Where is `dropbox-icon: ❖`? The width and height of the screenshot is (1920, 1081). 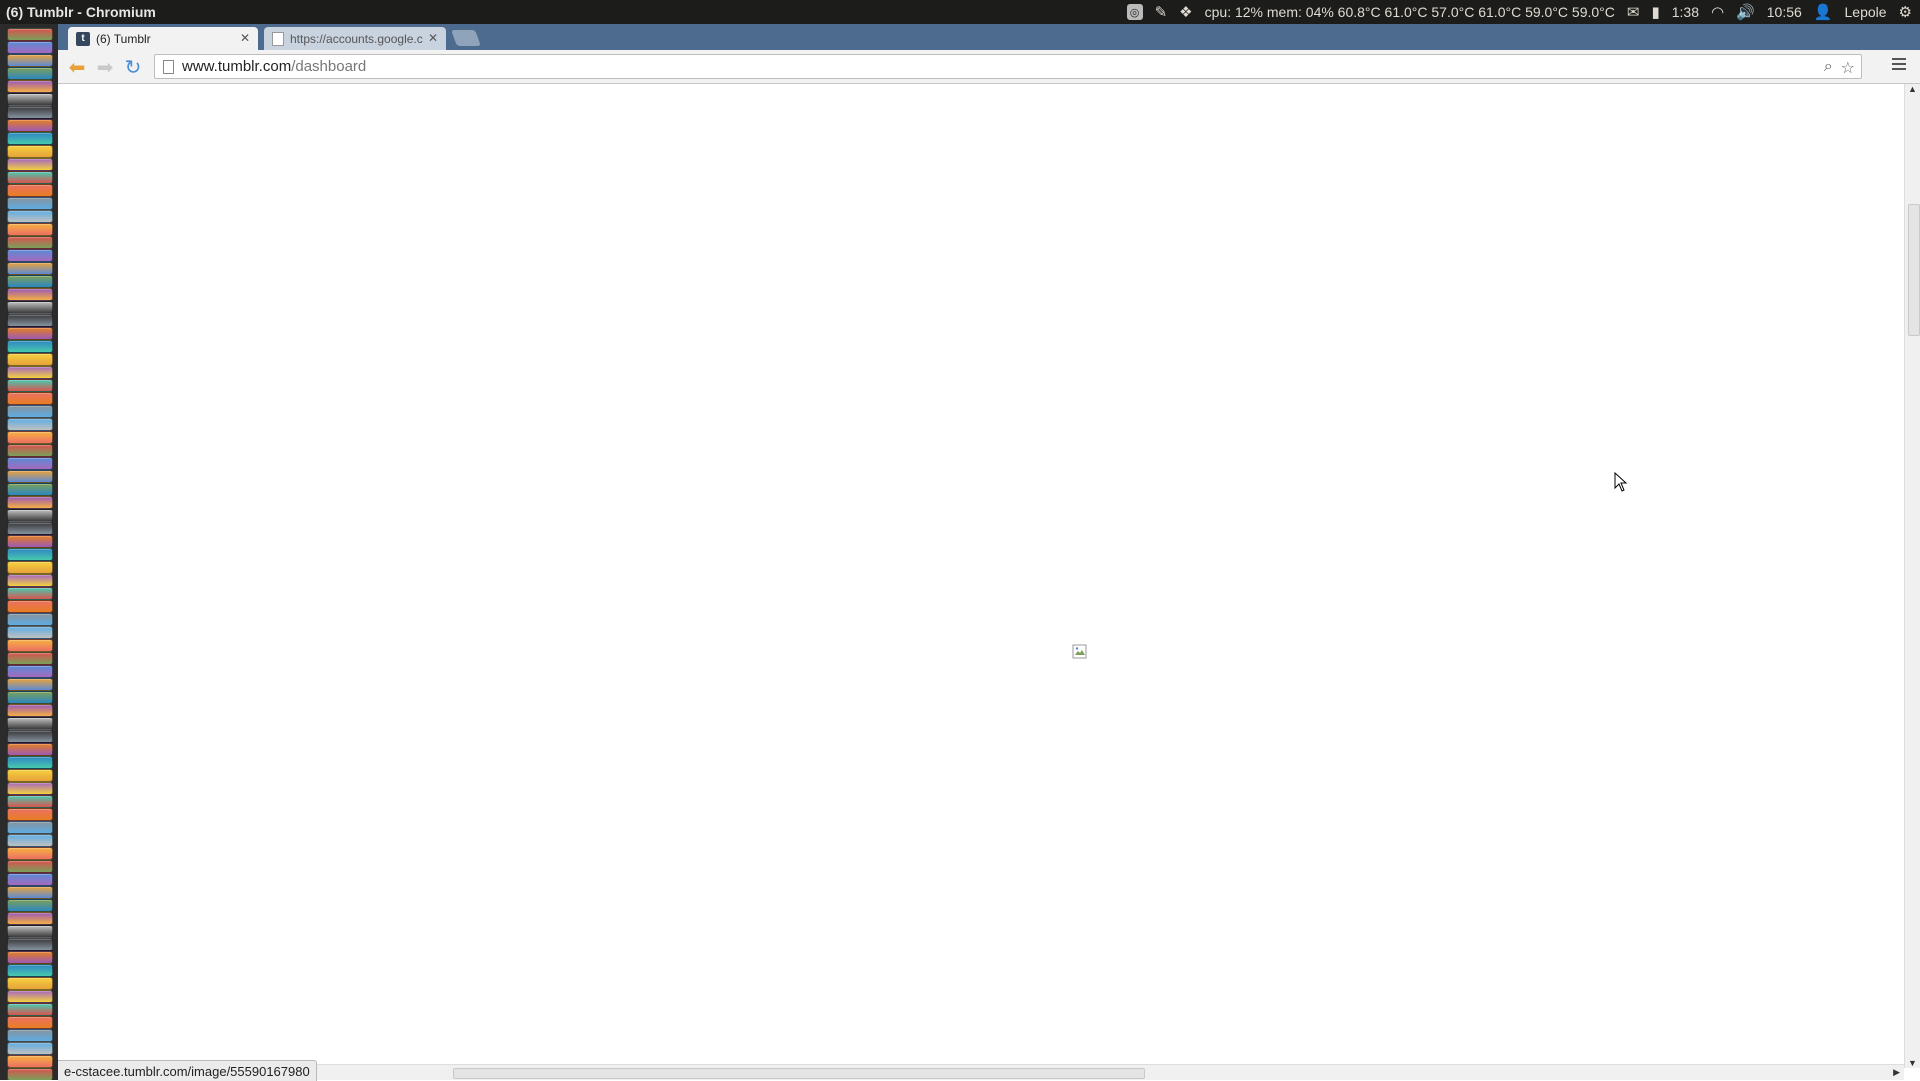
dropbox-icon: ❖ is located at coordinates (1185, 12).